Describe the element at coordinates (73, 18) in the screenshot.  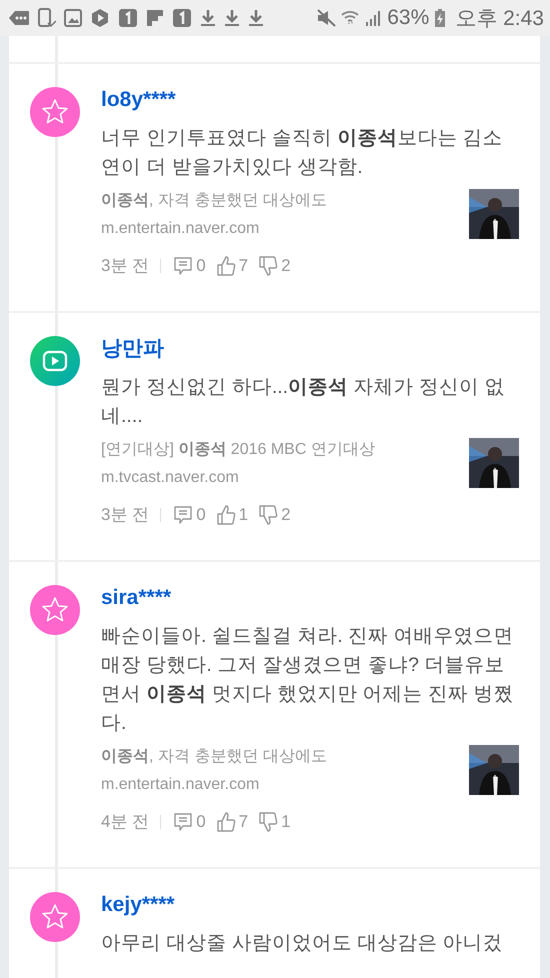
I see `image-icon` at that location.